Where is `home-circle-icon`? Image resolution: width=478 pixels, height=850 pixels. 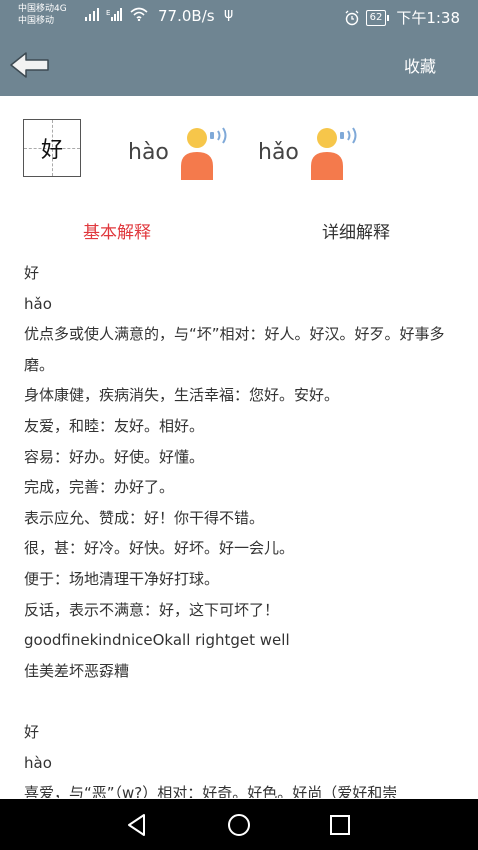 home-circle-icon is located at coordinates (239, 825).